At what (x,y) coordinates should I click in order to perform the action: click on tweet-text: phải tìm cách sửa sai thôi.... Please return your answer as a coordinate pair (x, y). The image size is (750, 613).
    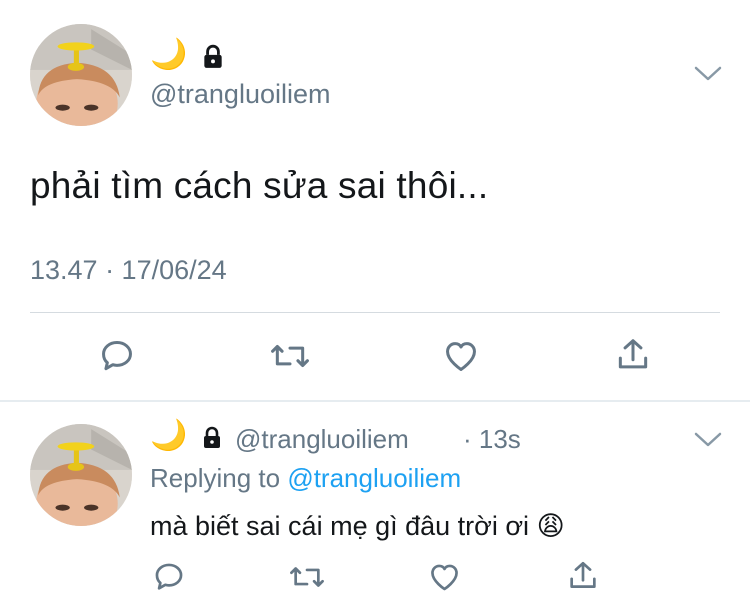
    Looking at the image, I should click on (259, 185).